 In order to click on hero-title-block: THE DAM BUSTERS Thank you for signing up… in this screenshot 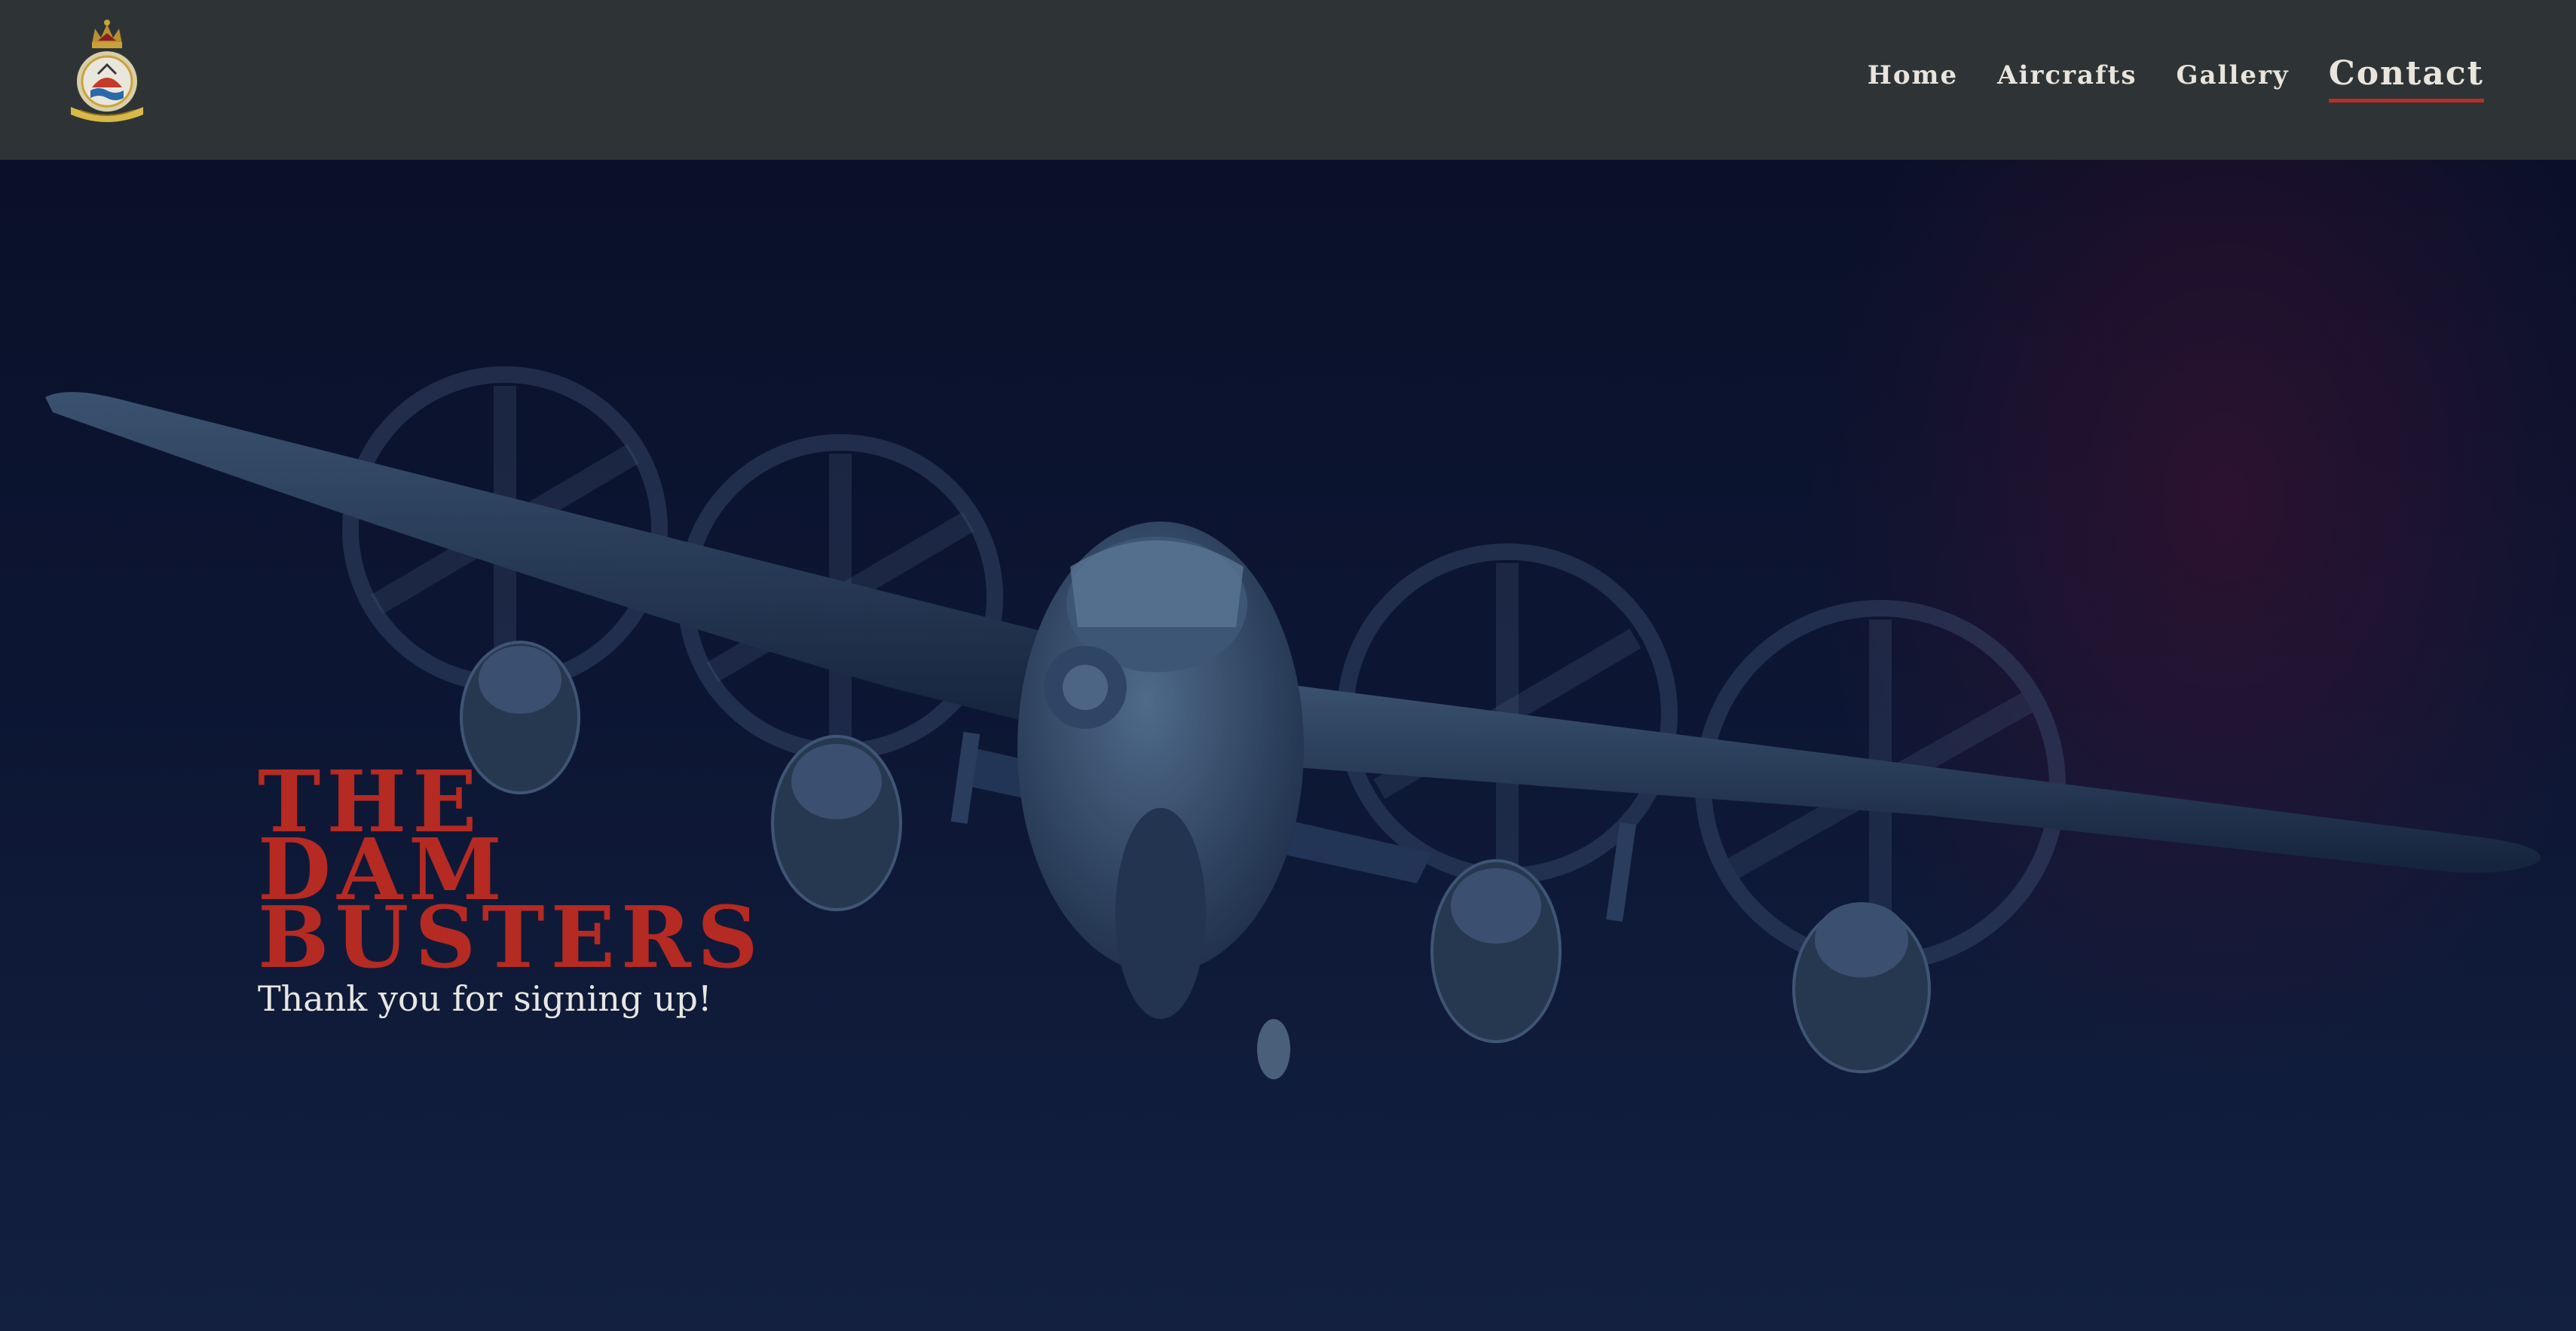, I will do `click(511, 890)`.